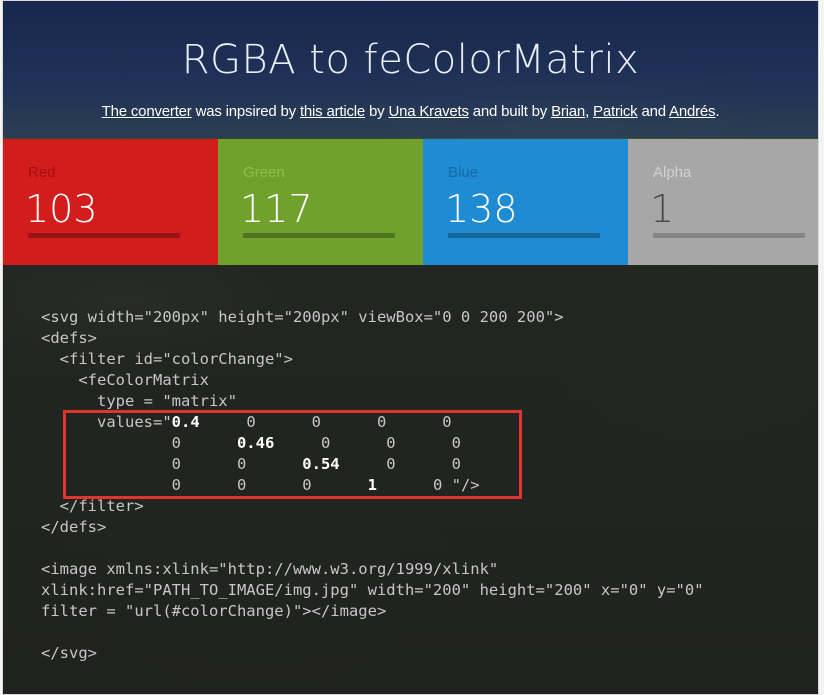  Describe the element at coordinates (510, 111) in the screenshot. I see `credit-text: and built by` at that location.